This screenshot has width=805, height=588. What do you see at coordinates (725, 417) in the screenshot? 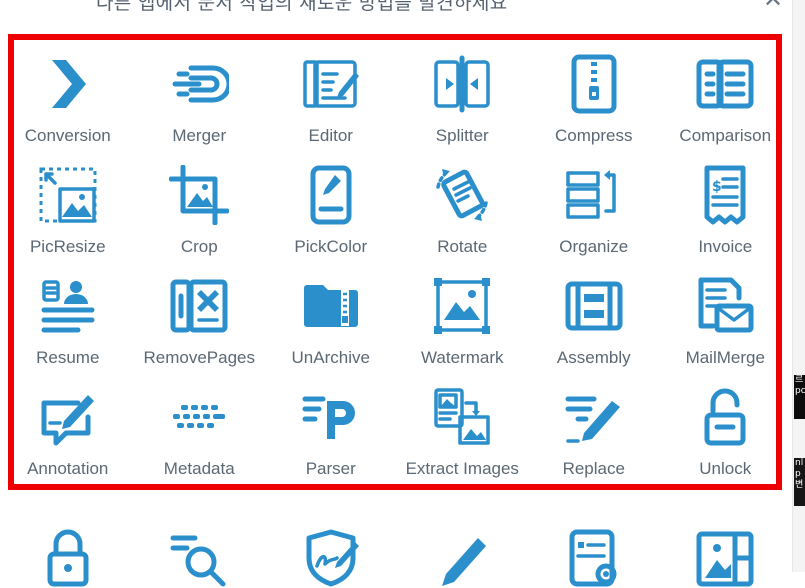
I see `unlock-icon` at bounding box center [725, 417].